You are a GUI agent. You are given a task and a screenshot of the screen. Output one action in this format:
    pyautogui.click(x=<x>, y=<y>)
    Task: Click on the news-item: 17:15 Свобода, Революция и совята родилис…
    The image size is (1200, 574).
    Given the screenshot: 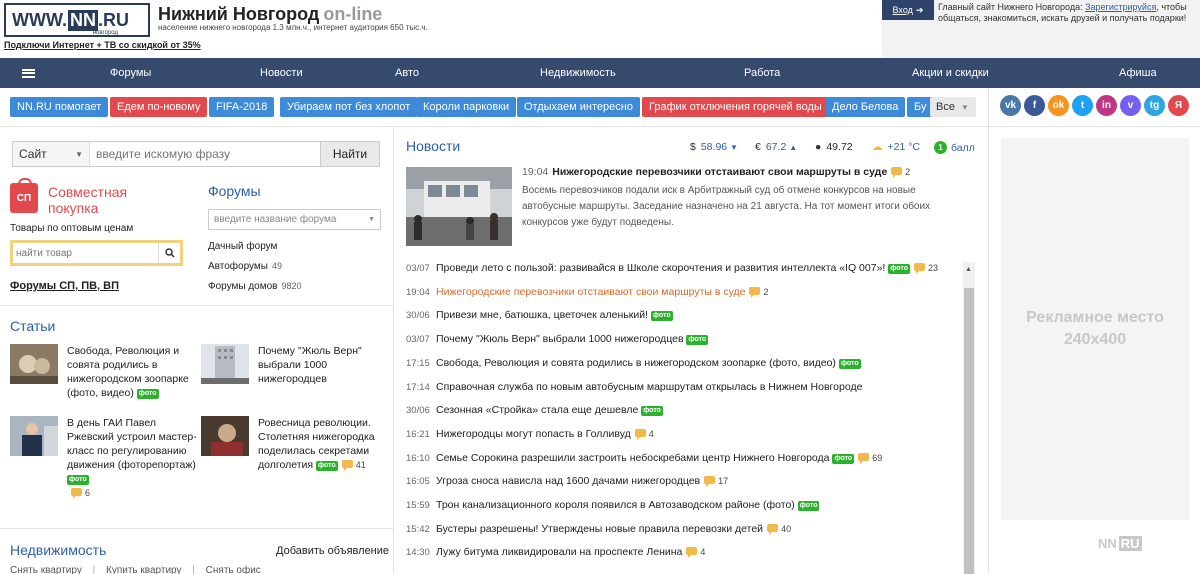 What is the action you would take?
    pyautogui.click(x=633, y=363)
    